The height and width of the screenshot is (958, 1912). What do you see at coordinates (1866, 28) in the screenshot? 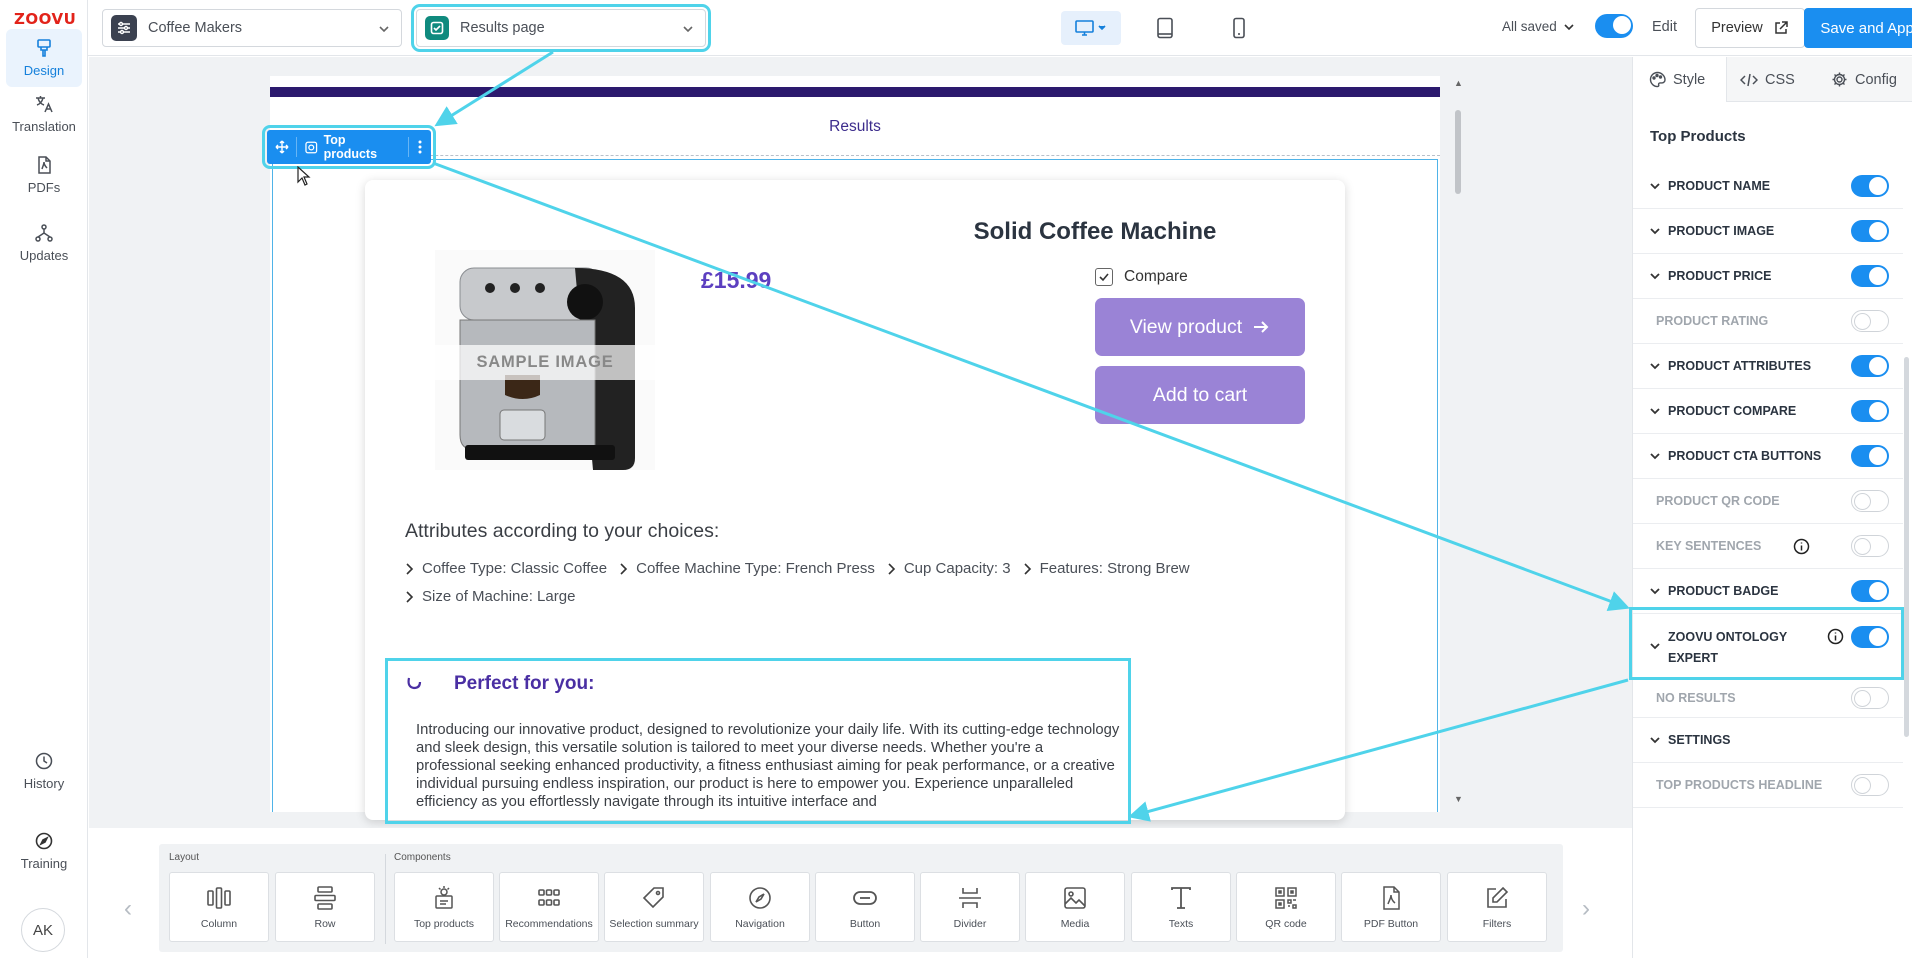
I see `save-button-label: Save and Apply` at bounding box center [1866, 28].